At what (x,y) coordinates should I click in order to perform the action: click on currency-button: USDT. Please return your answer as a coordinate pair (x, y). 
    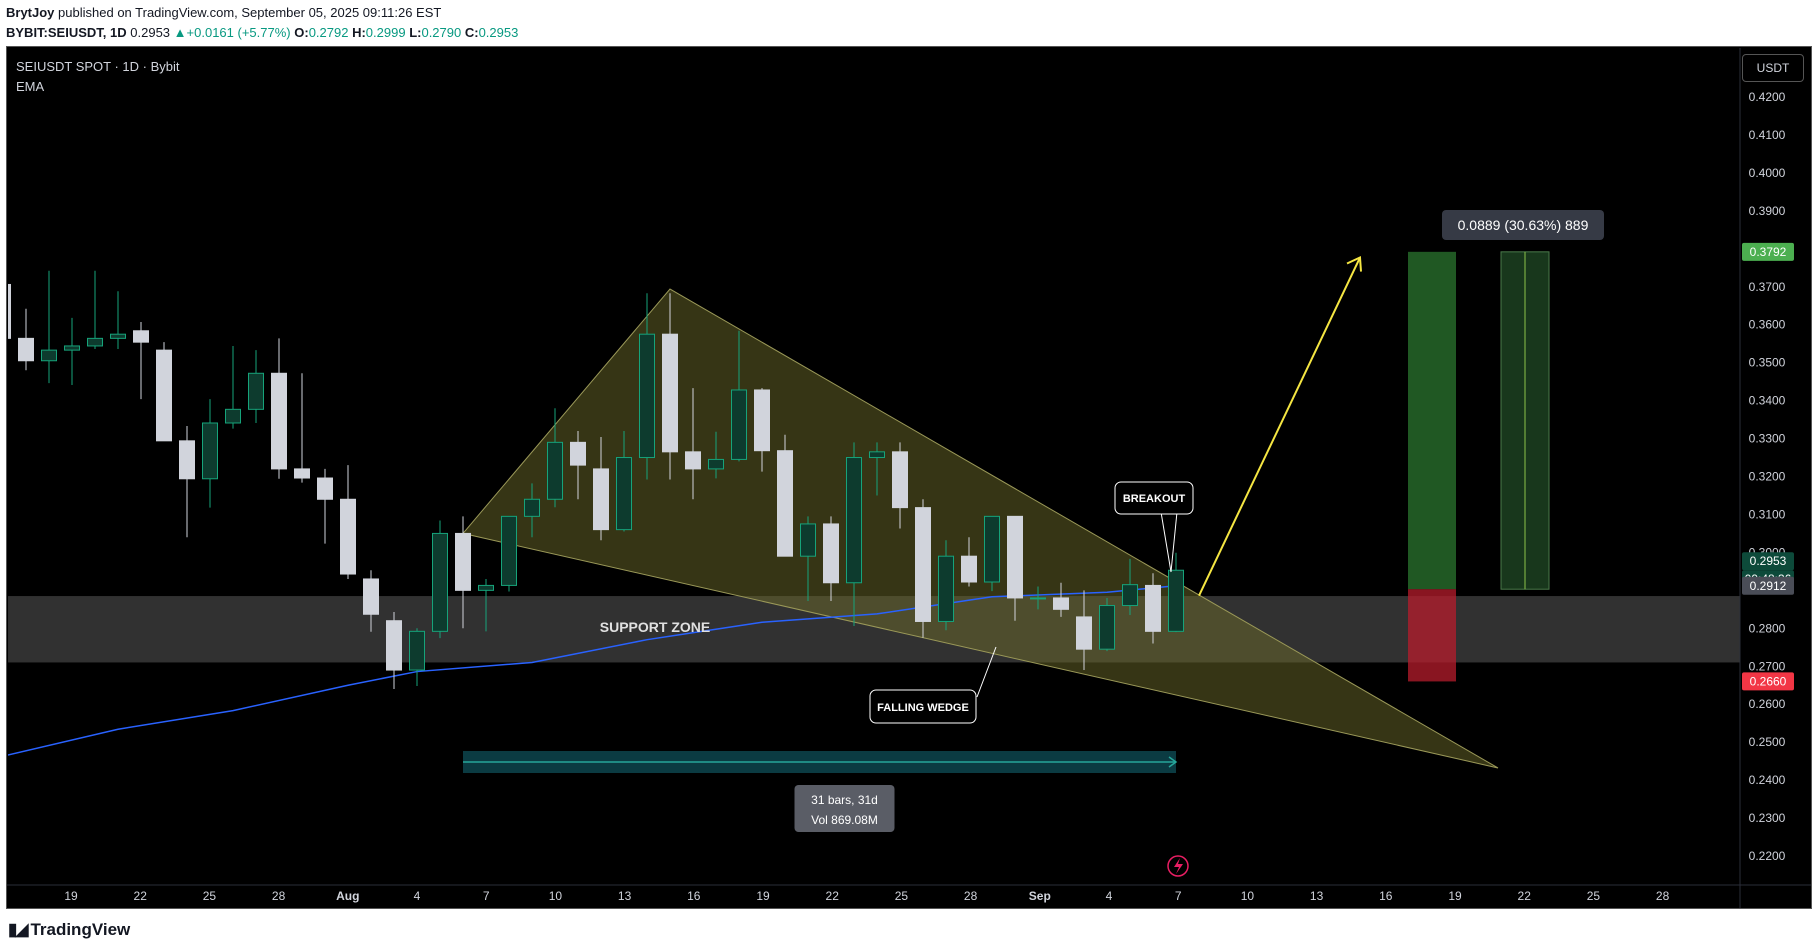
    Looking at the image, I should click on (1773, 68).